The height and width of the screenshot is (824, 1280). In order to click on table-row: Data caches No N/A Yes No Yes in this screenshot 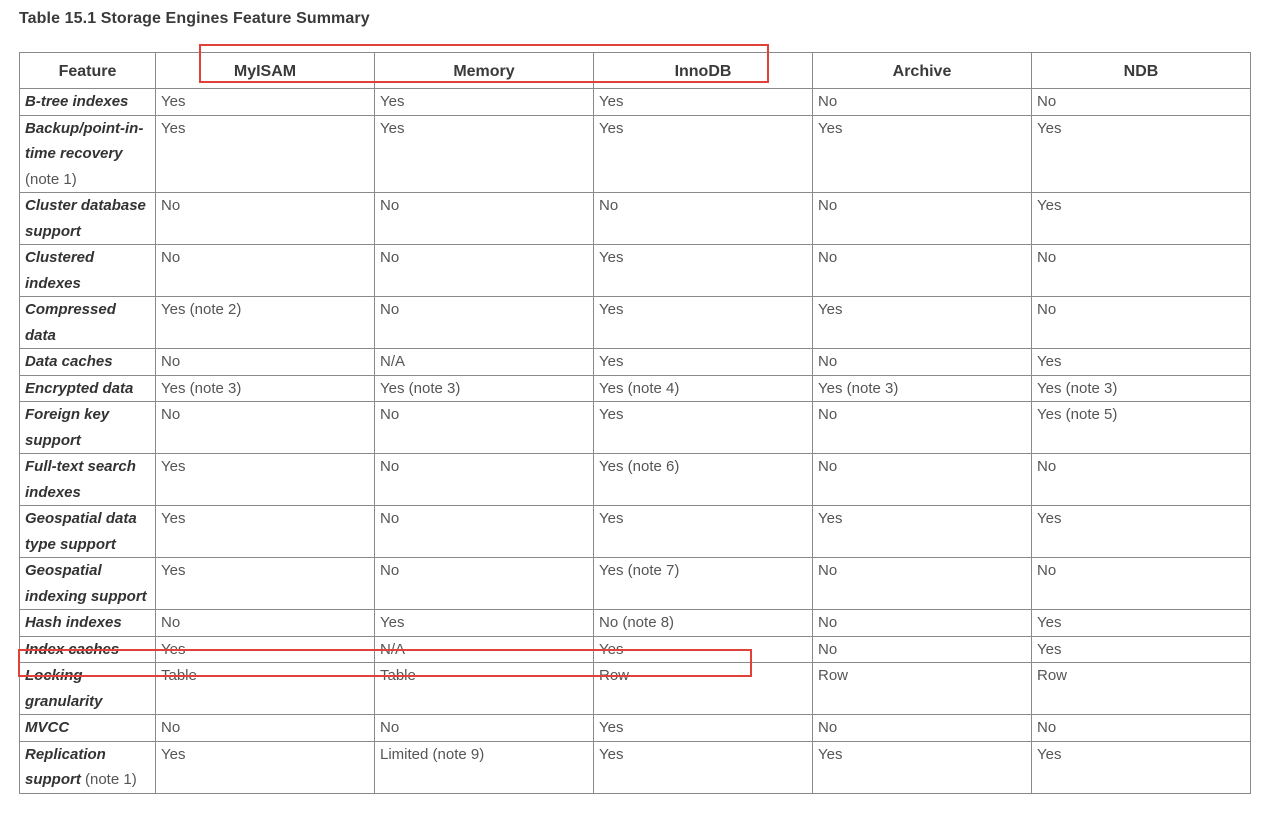, I will do `click(635, 362)`.